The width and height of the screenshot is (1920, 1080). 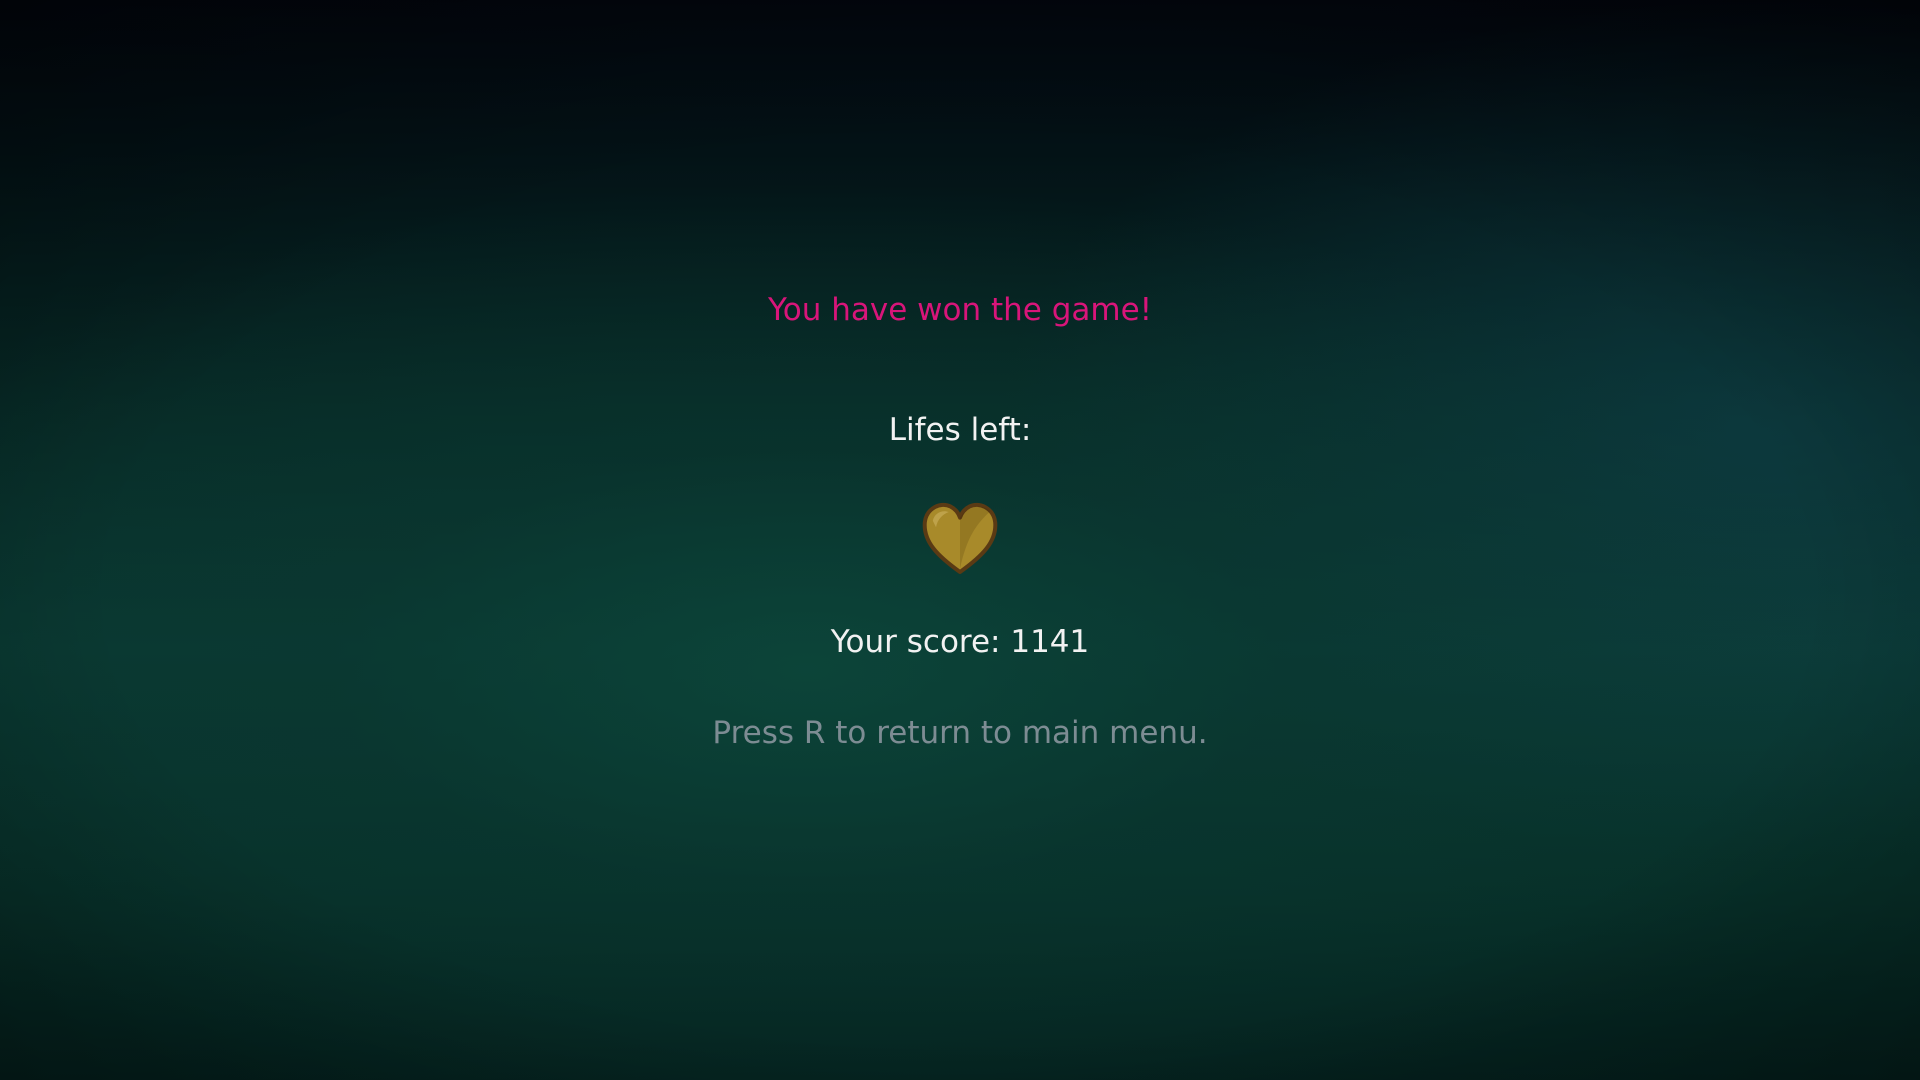 I want to click on score-value: 1141, so click(x=1050, y=642).